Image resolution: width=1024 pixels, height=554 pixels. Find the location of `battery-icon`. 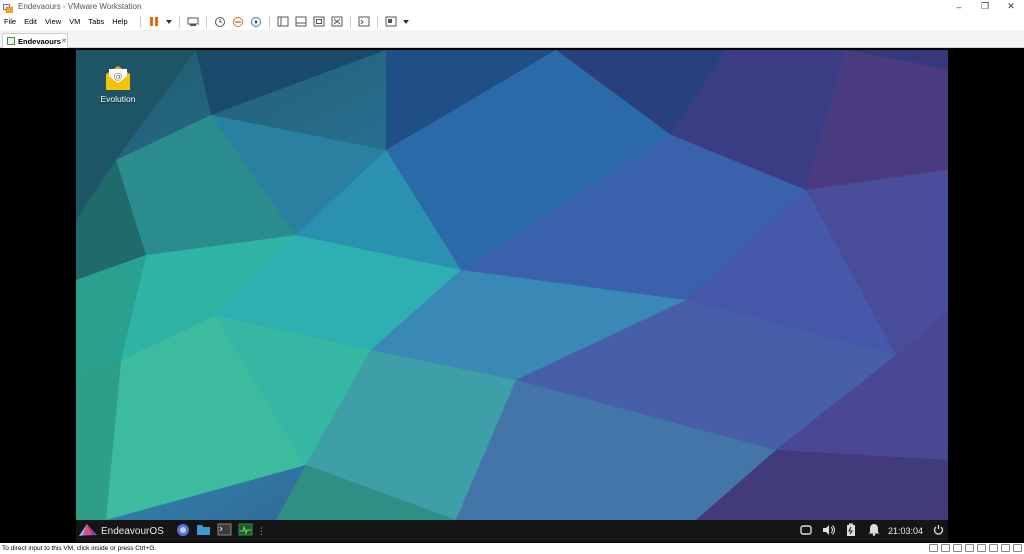

battery-icon is located at coordinates (851, 531).